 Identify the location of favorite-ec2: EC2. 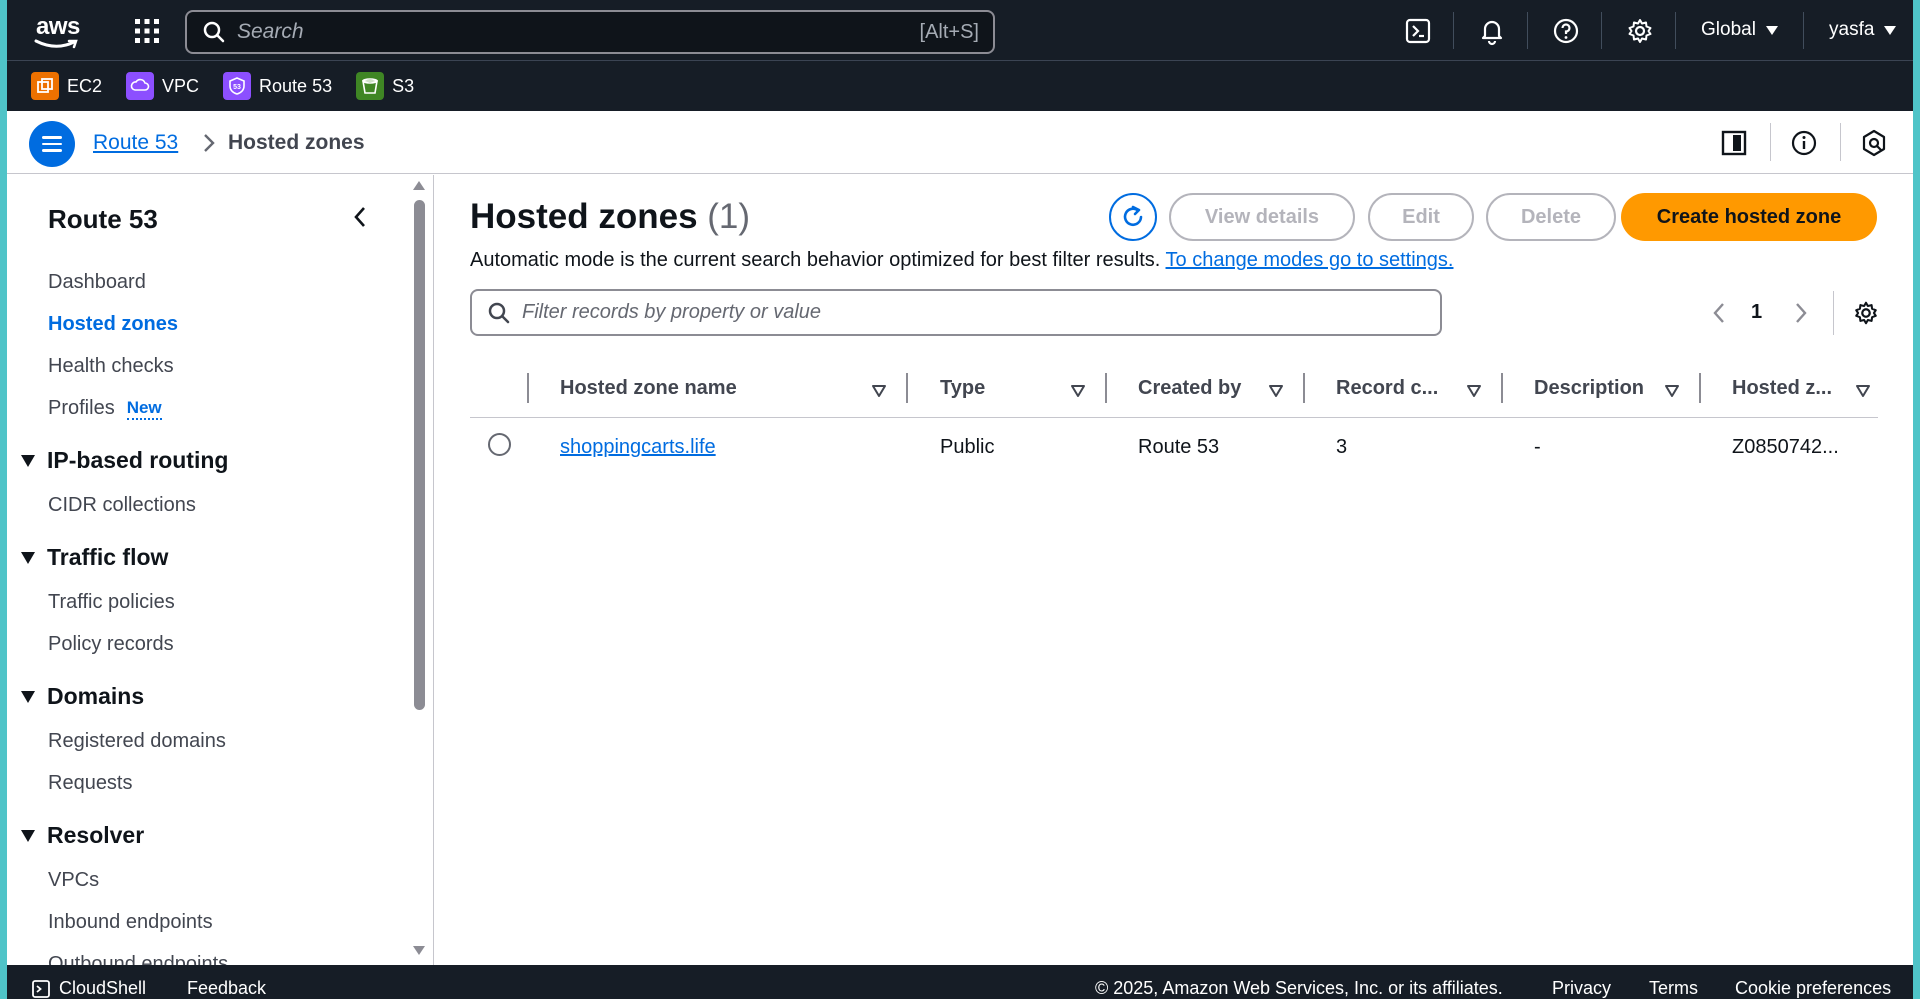
(66, 86).